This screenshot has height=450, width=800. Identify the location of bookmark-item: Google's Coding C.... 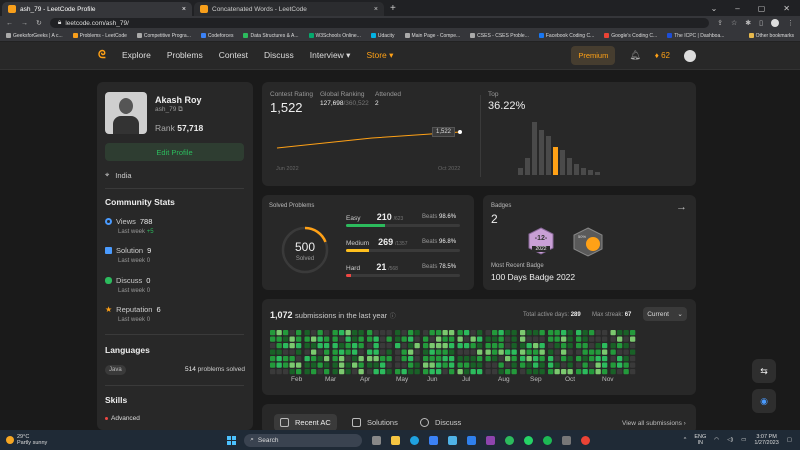
(630, 36).